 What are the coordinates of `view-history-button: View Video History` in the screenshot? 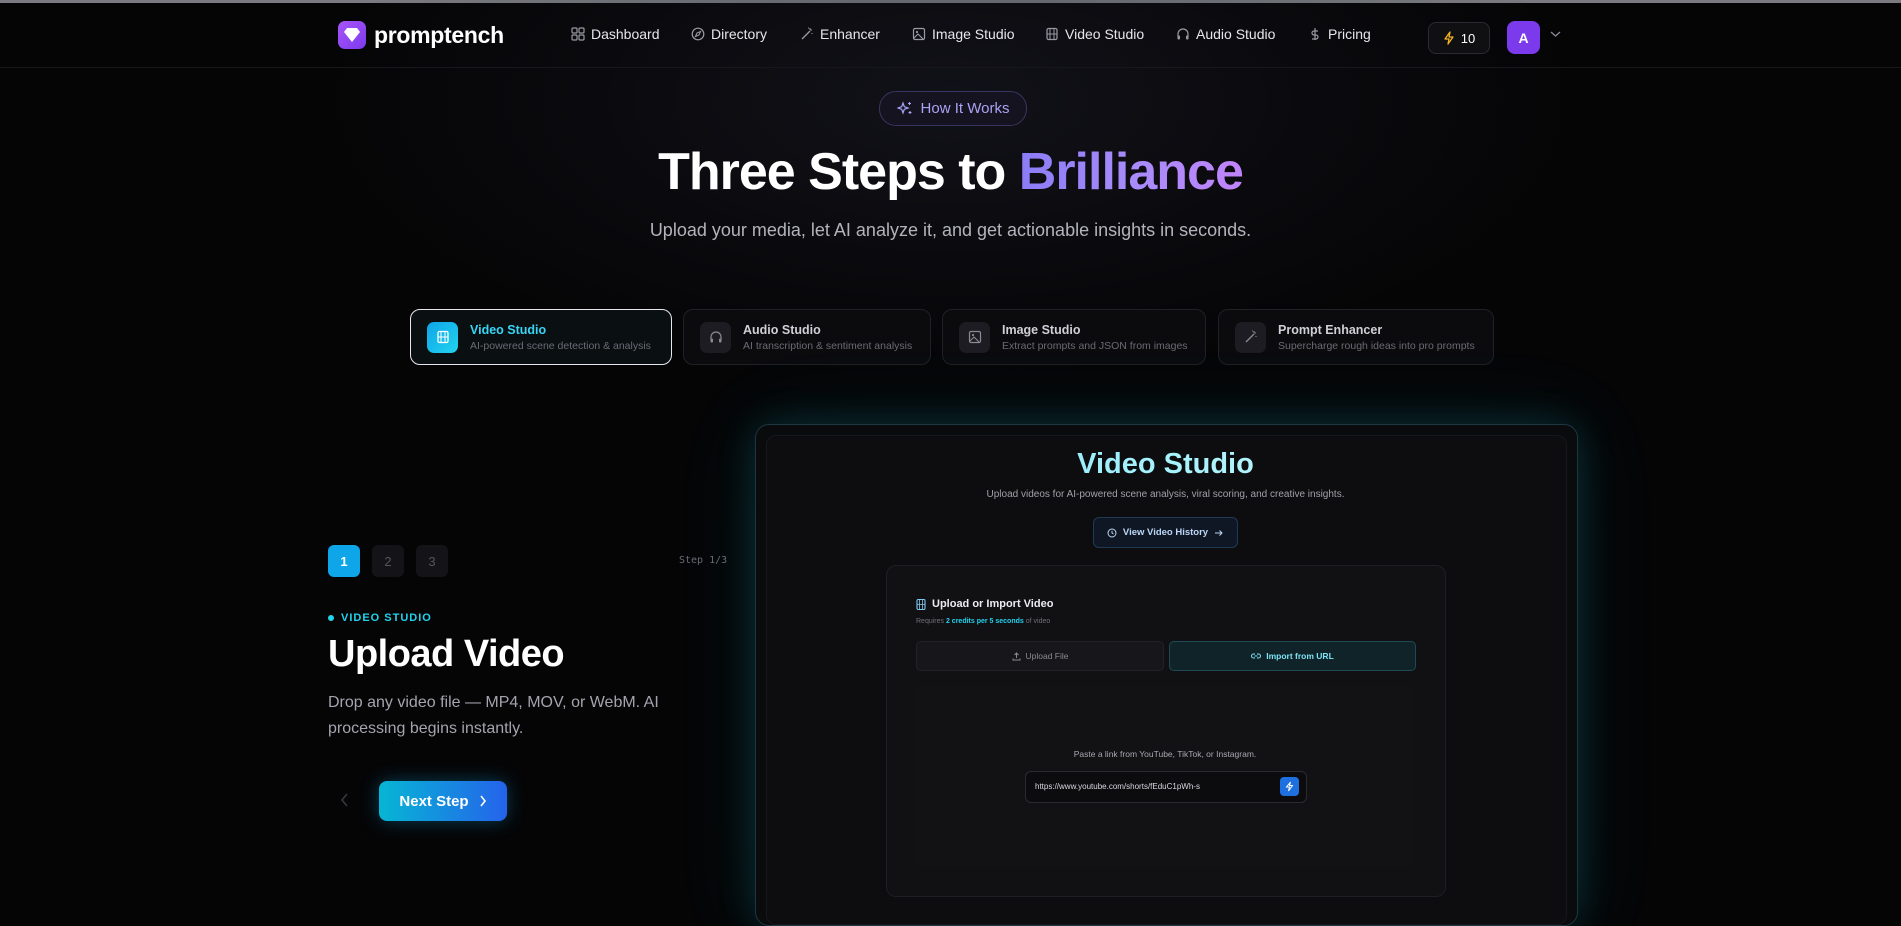 It's located at (1165, 532).